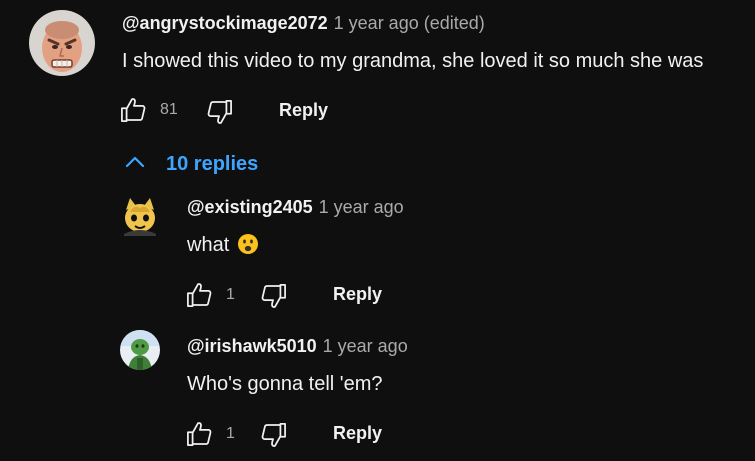 The width and height of the screenshot is (755, 461). I want to click on comment-avatar, so click(62, 43).